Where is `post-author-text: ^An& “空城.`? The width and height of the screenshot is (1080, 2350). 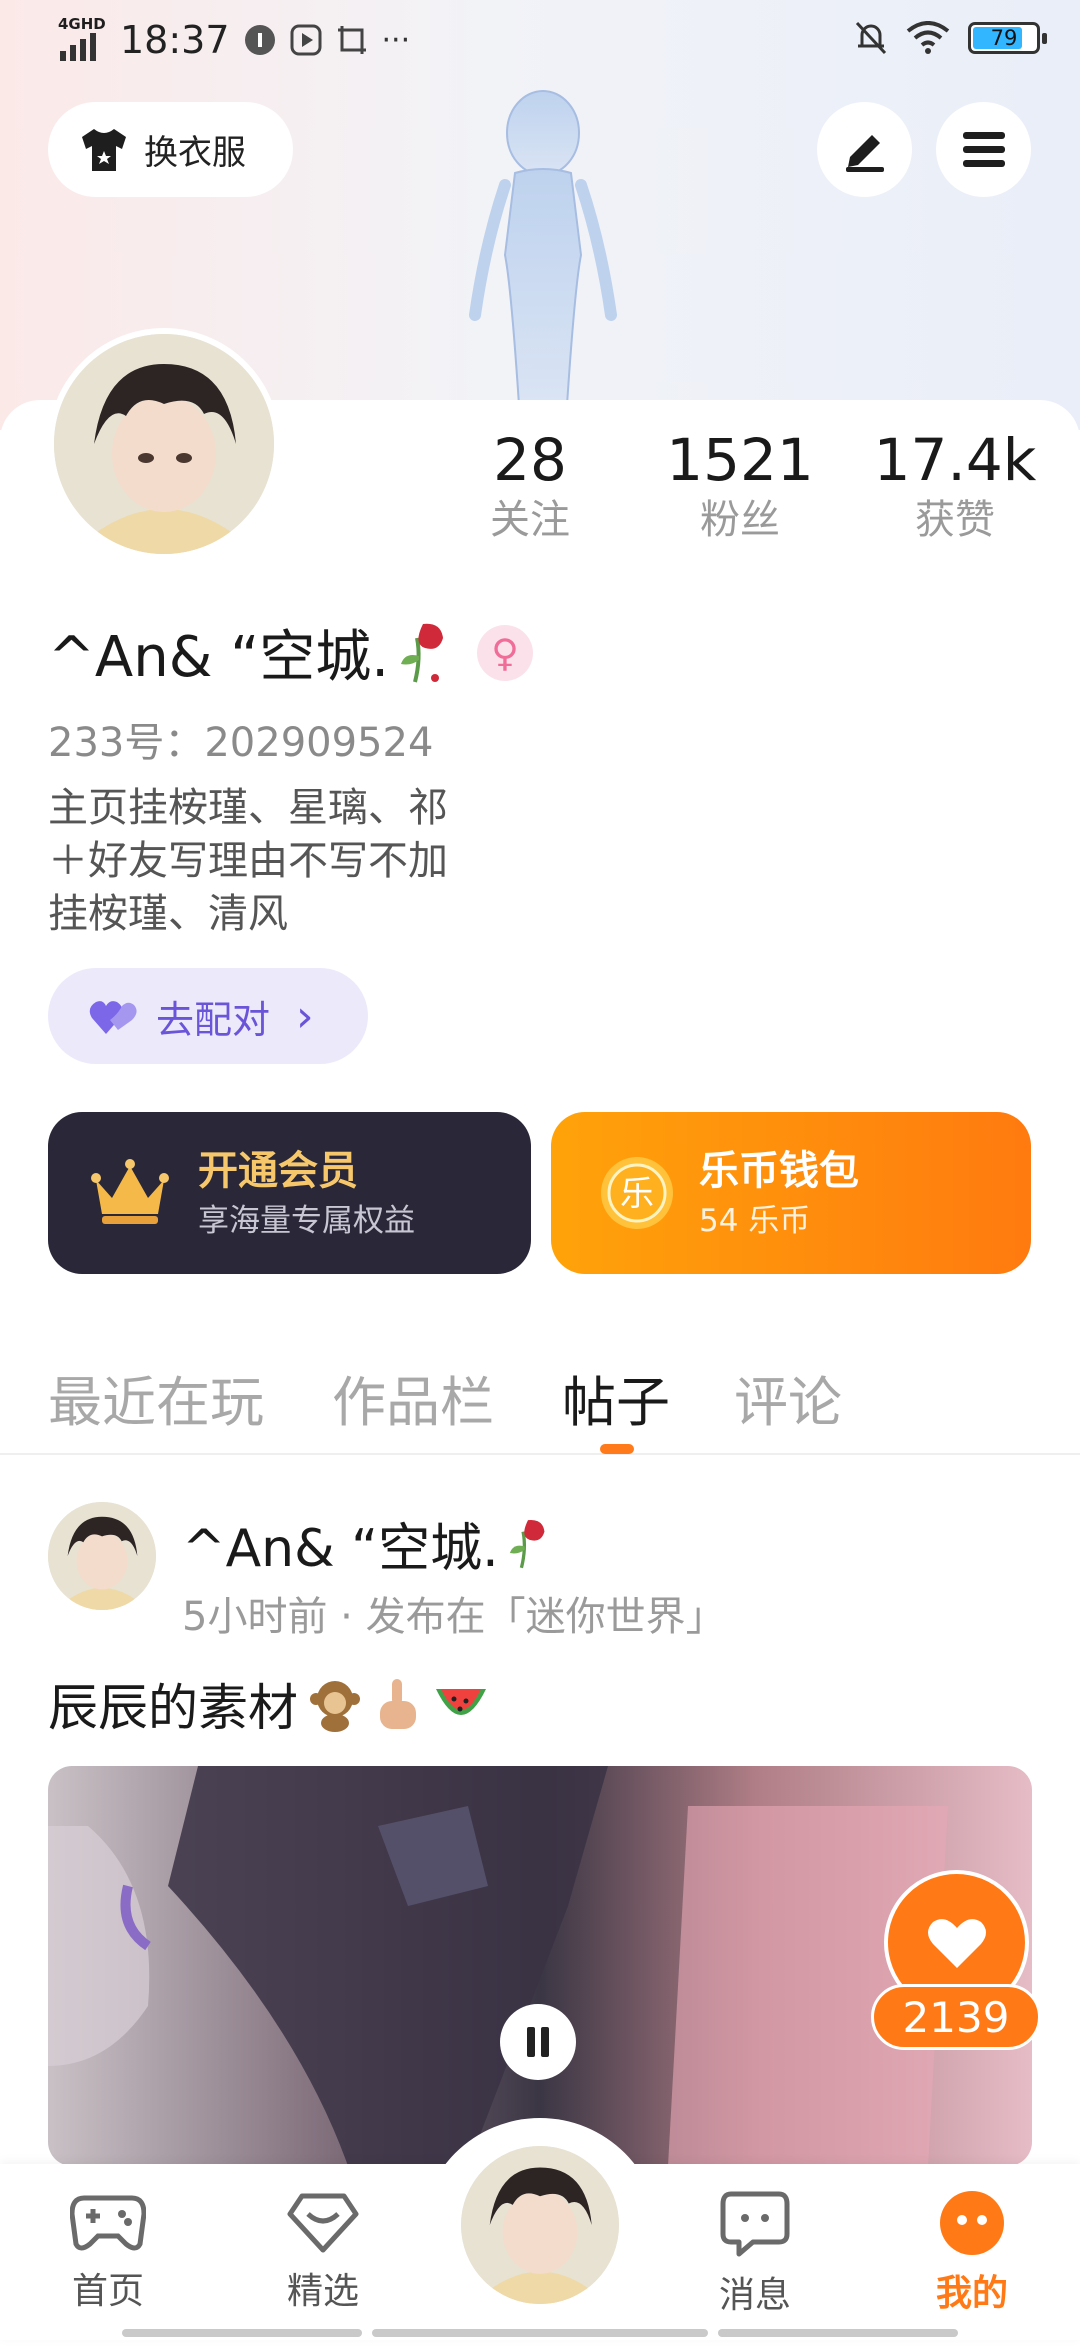
post-author-text: ^An& “空城. is located at coordinates (340, 1549).